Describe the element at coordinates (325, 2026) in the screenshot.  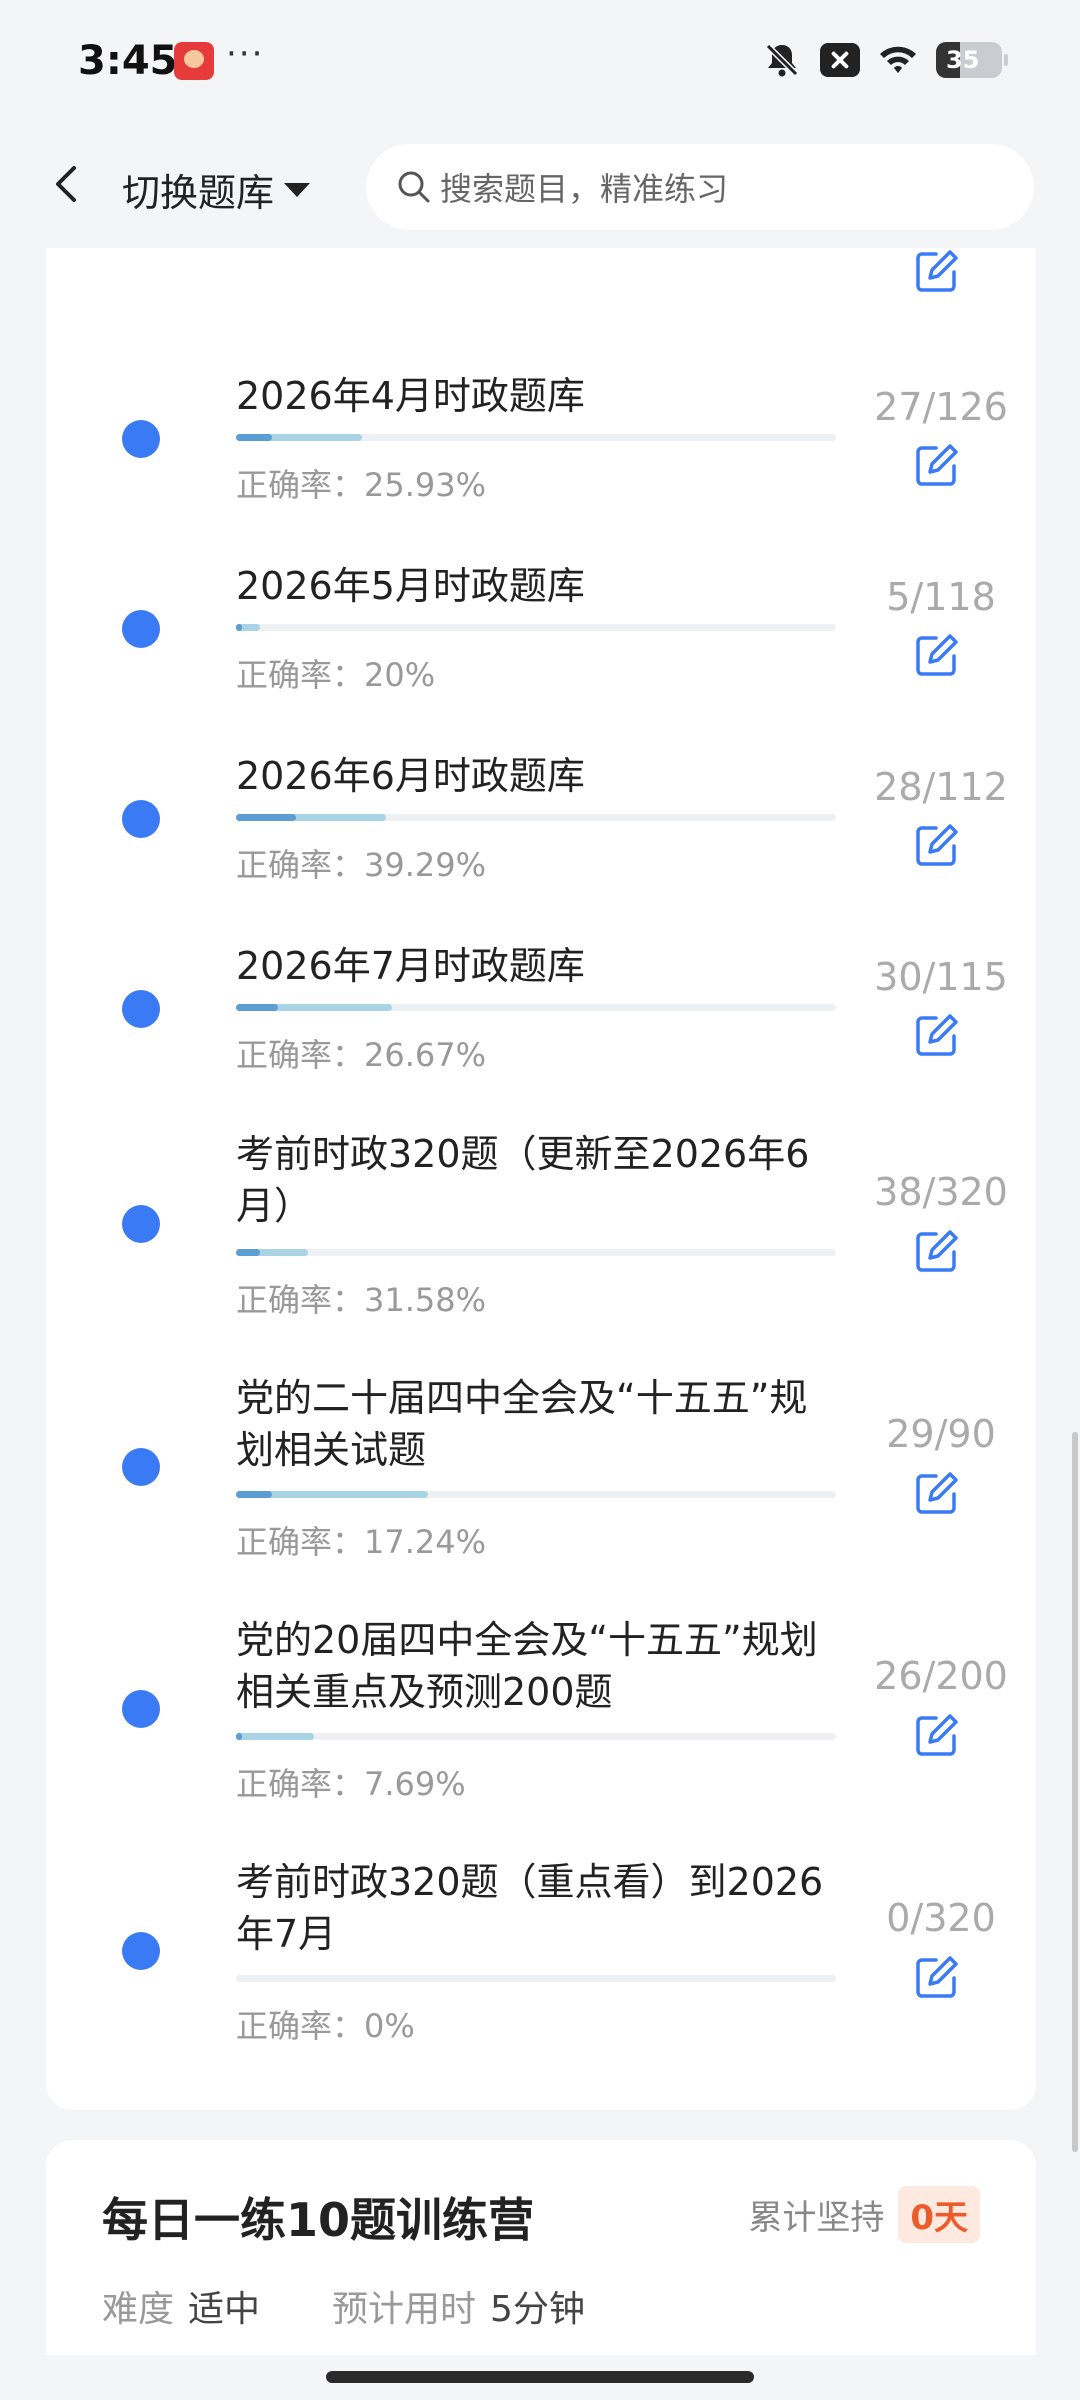
I see `accuracy-text: 正确率：0%` at that location.